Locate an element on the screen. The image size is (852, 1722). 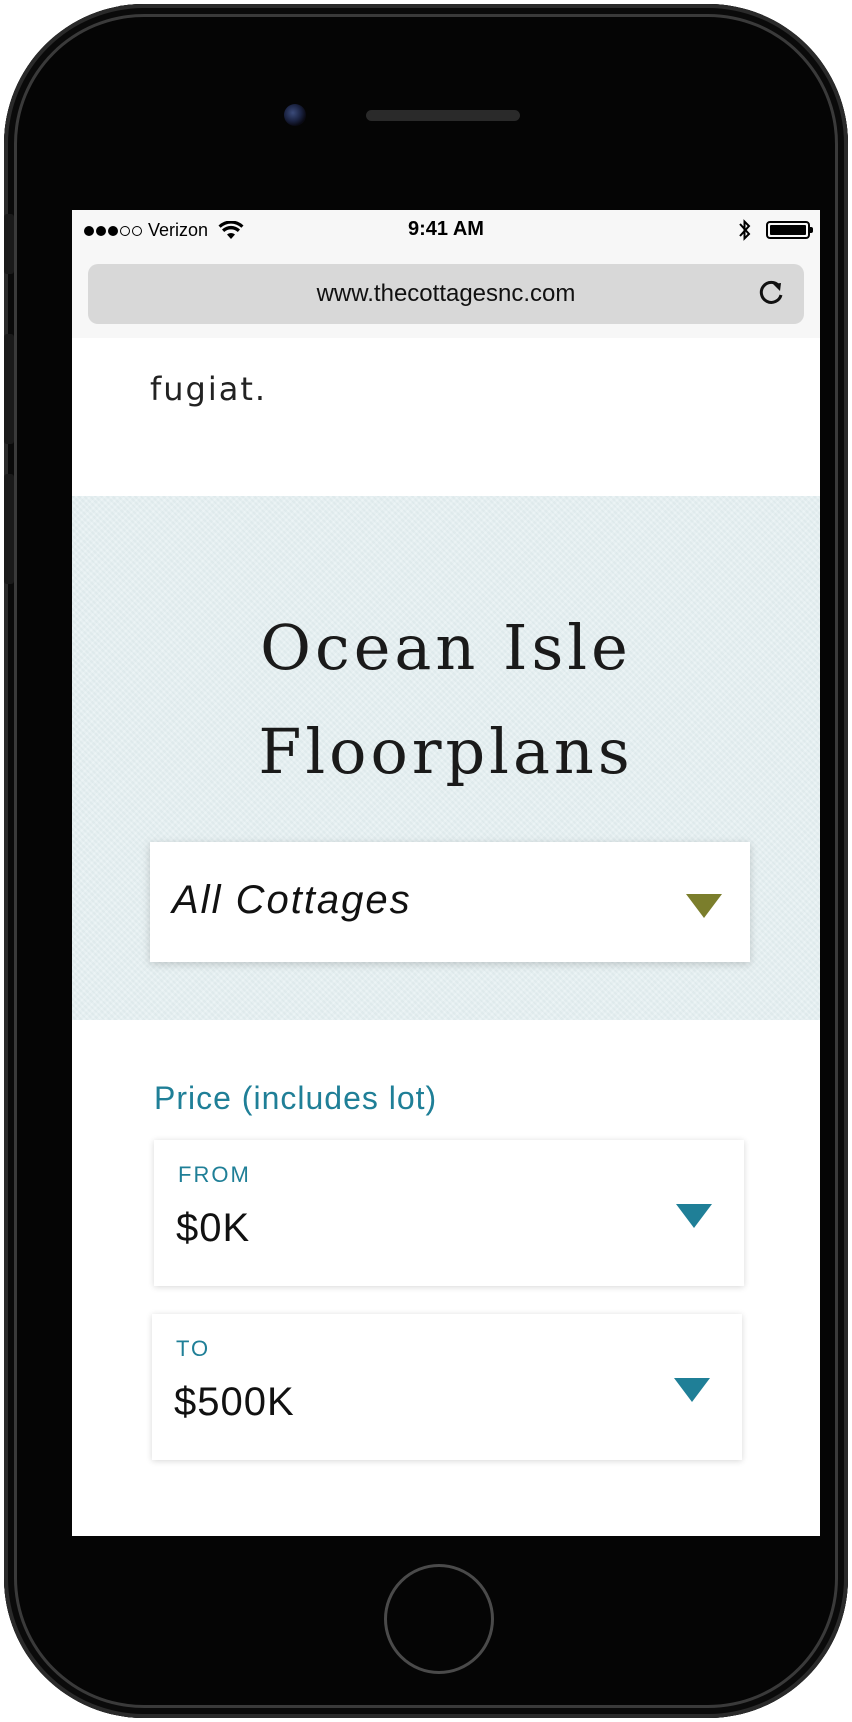
price-to-value: $500K is located at coordinates (234, 1402).